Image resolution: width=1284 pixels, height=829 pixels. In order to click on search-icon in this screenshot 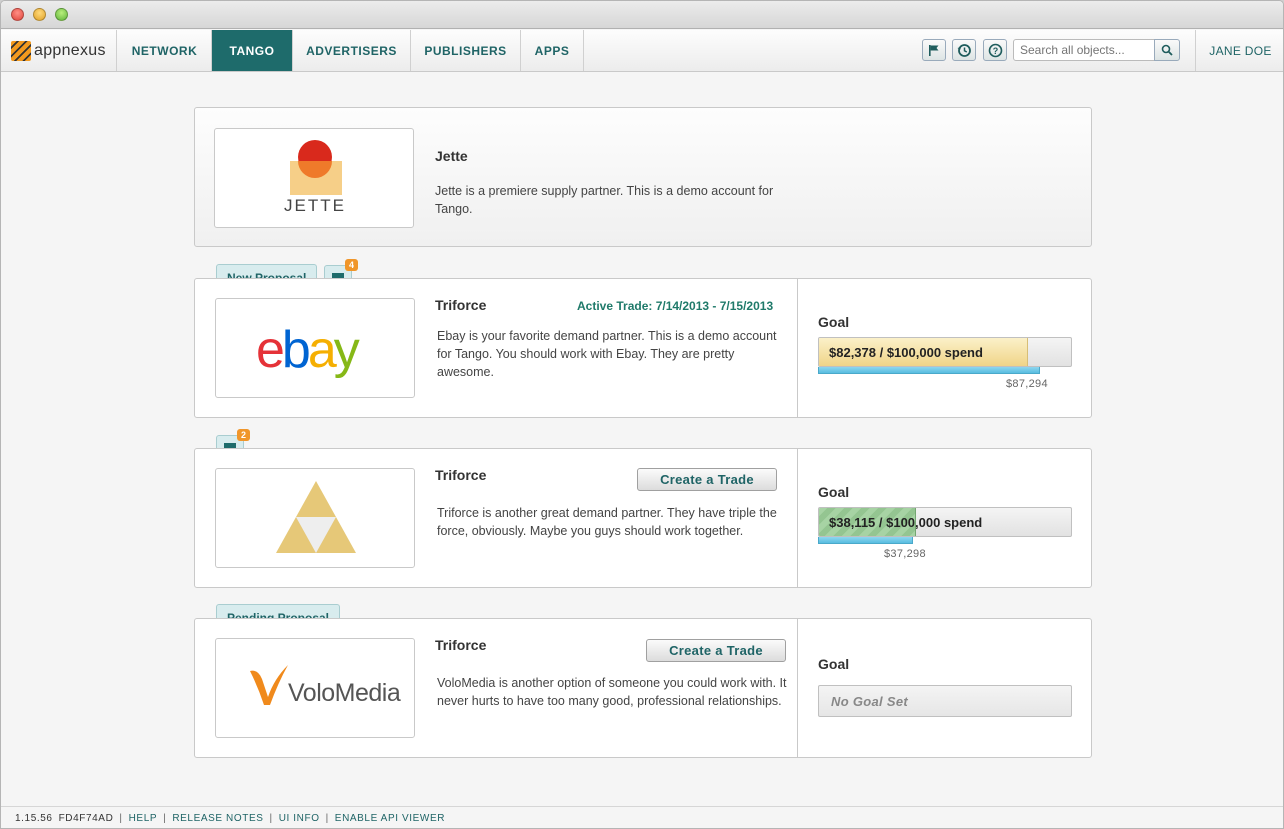, I will do `click(1167, 50)`.